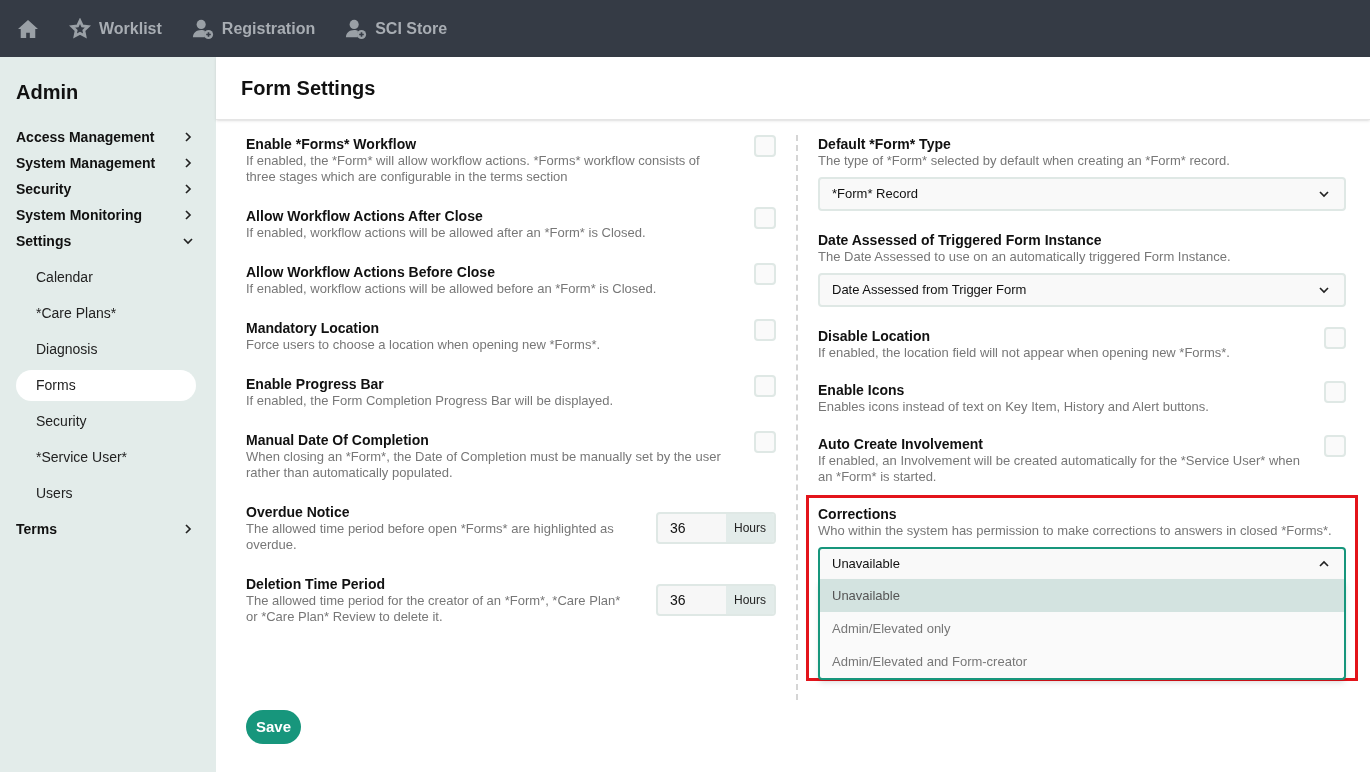 Image resolution: width=1370 pixels, height=772 pixels. What do you see at coordinates (423, 345) in the screenshot?
I see `setting-description: Force users to choose a location when opening new *Forms*.` at bounding box center [423, 345].